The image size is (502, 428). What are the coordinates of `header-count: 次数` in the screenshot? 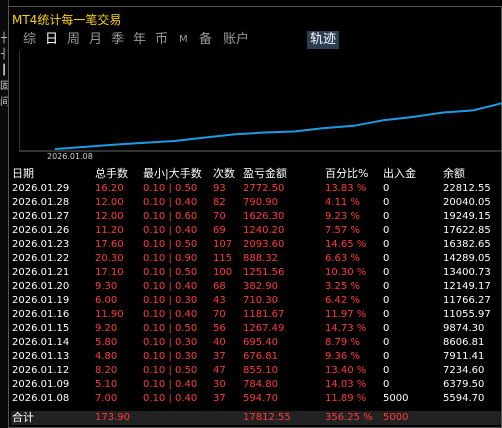 It's located at (224, 174).